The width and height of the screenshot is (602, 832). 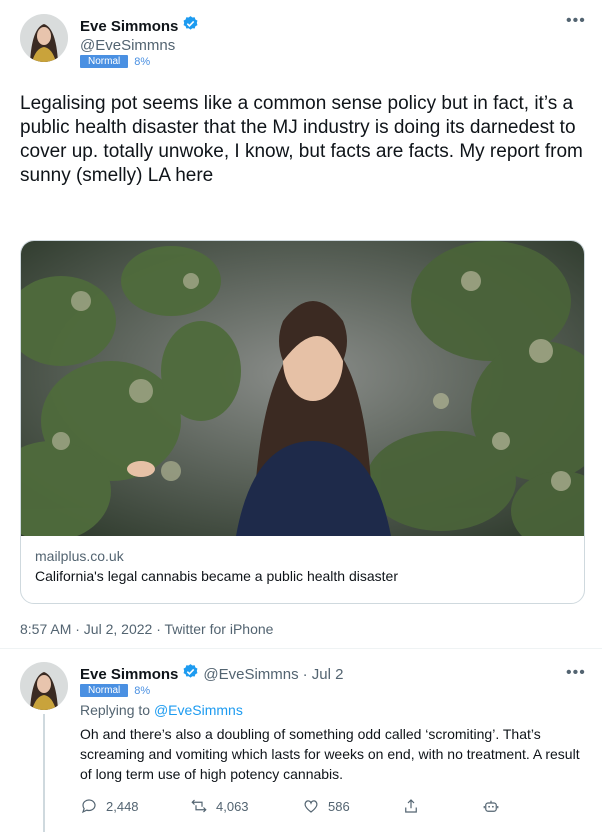 I want to click on replying-to-handle: @EveSimmns, so click(x=198, y=710).